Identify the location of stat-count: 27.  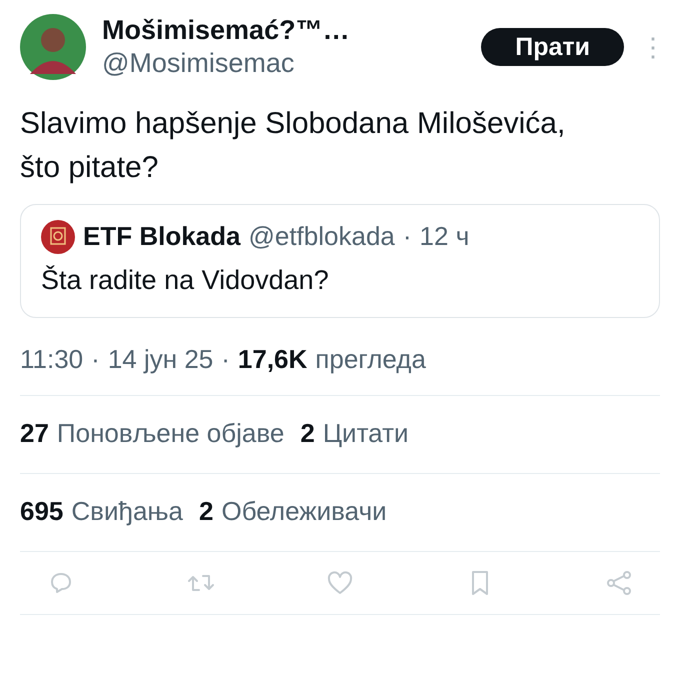
(34, 433).